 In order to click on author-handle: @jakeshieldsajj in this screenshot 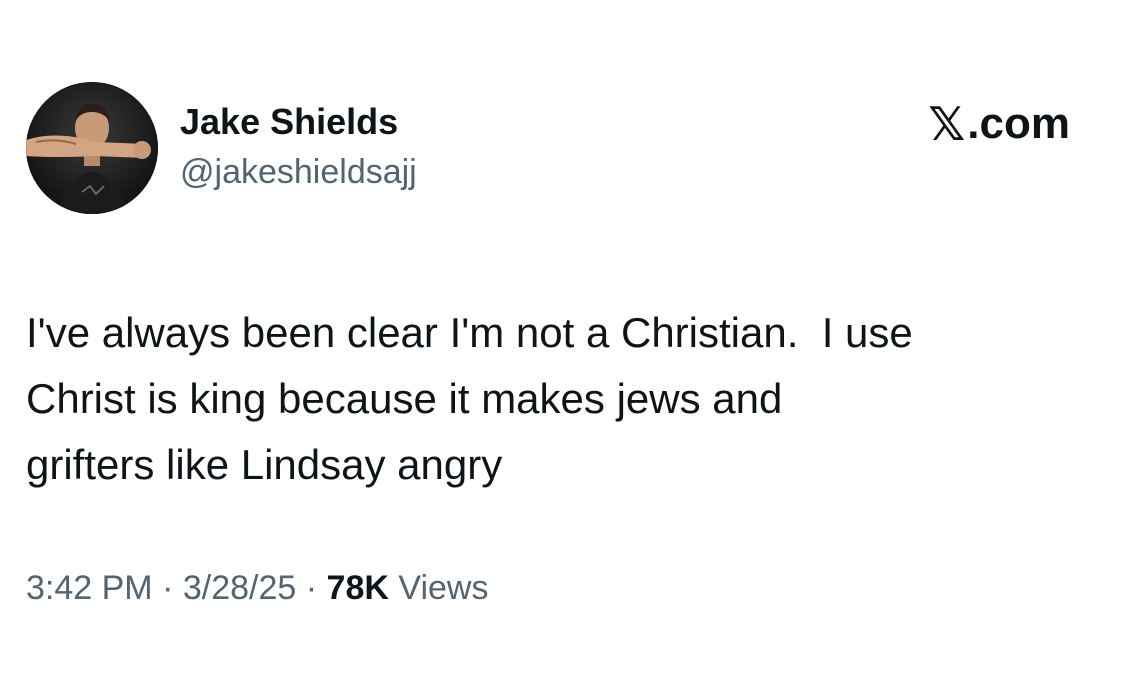, I will do `click(298, 172)`.